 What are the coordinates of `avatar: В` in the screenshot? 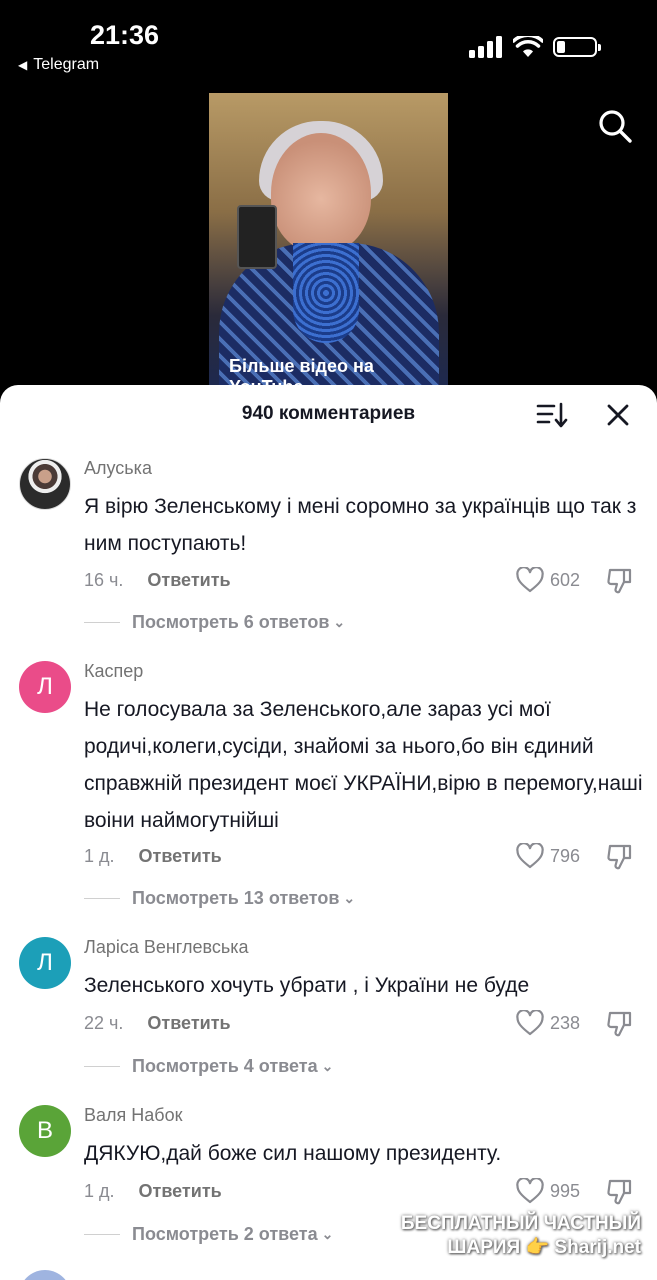 It's located at (45, 1131).